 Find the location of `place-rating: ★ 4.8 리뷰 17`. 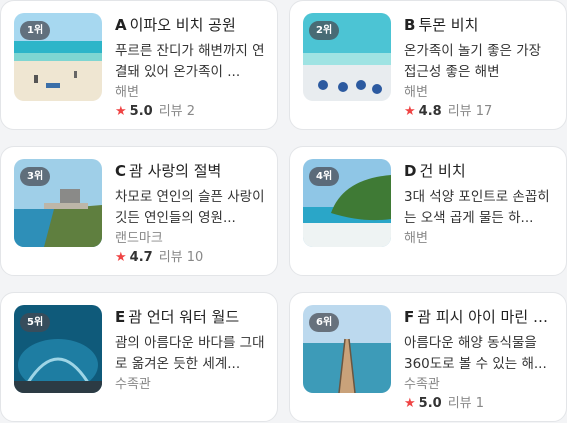

place-rating: ★ 4.8 리뷰 17 is located at coordinates (480, 112).